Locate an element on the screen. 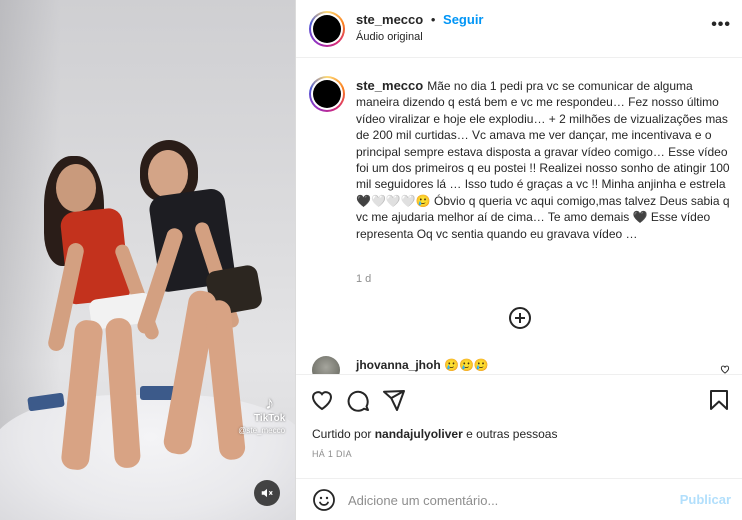 The image size is (742, 520). speaker-muted-icon is located at coordinates (267, 493).